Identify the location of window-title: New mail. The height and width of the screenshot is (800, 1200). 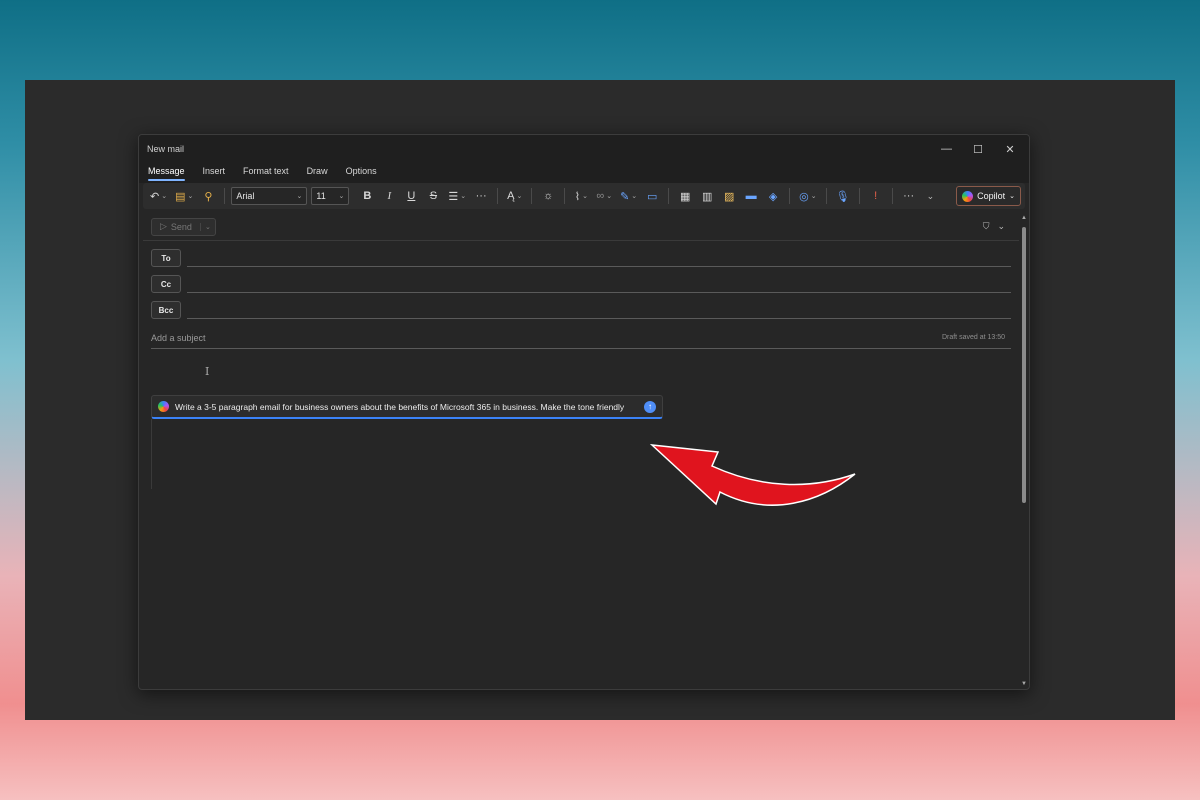
(166, 149).